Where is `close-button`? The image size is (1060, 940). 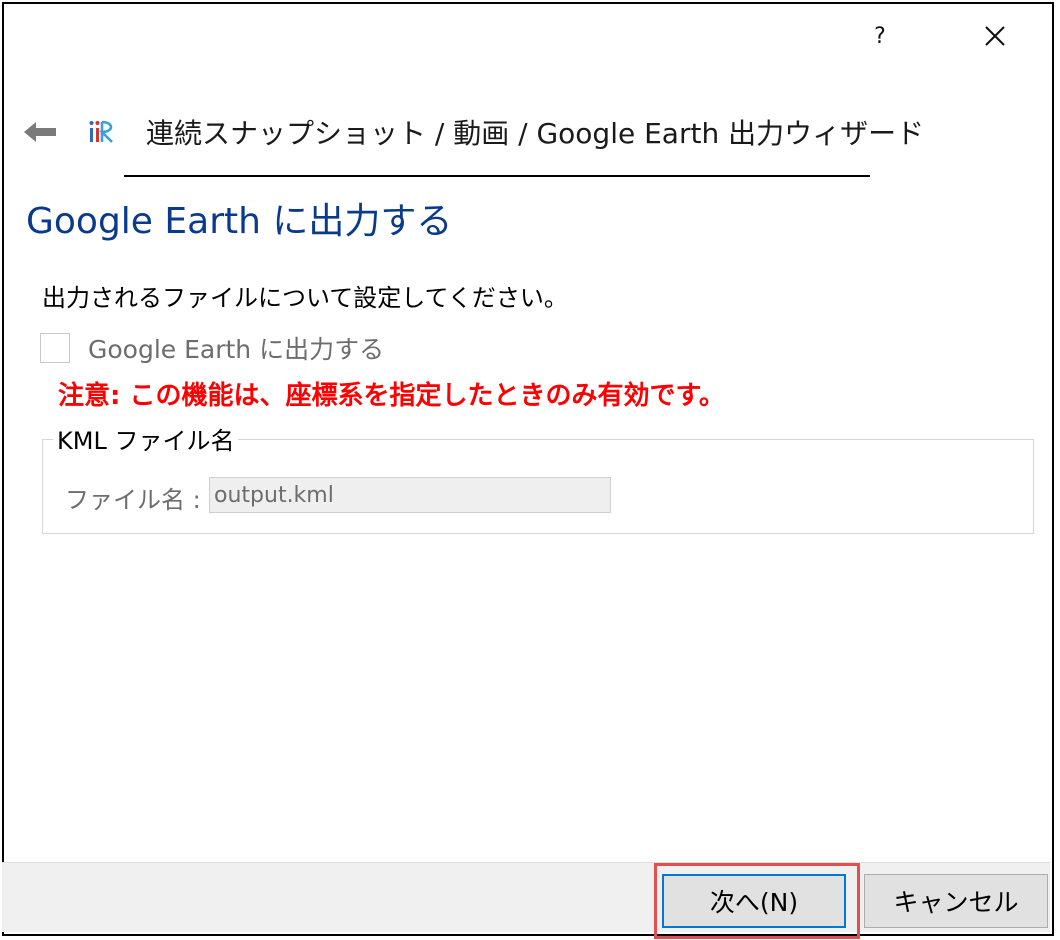 close-button is located at coordinates (995, 36).